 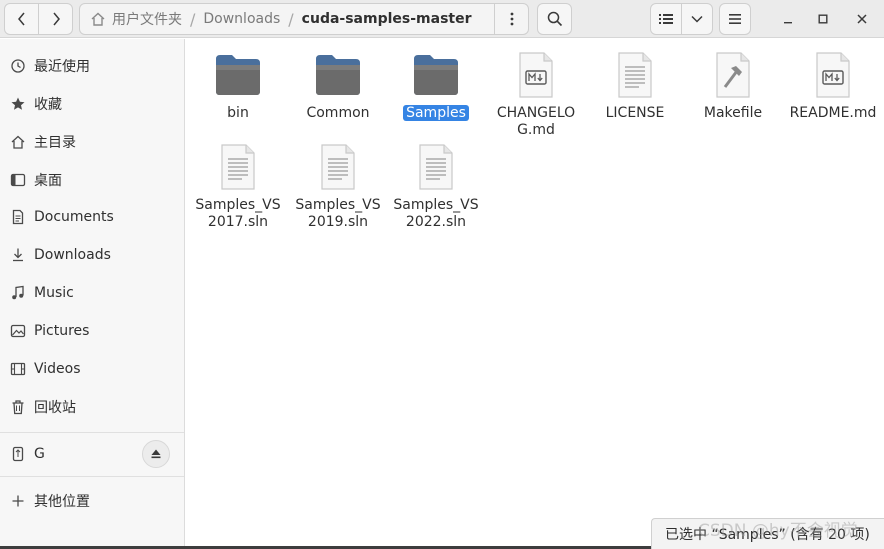 What do you see at coordinates (767, 533) in the screenshot?
I see `status-bar: 已选中 “Samples” (含有 20 项)` at bounding box center [767, 533].